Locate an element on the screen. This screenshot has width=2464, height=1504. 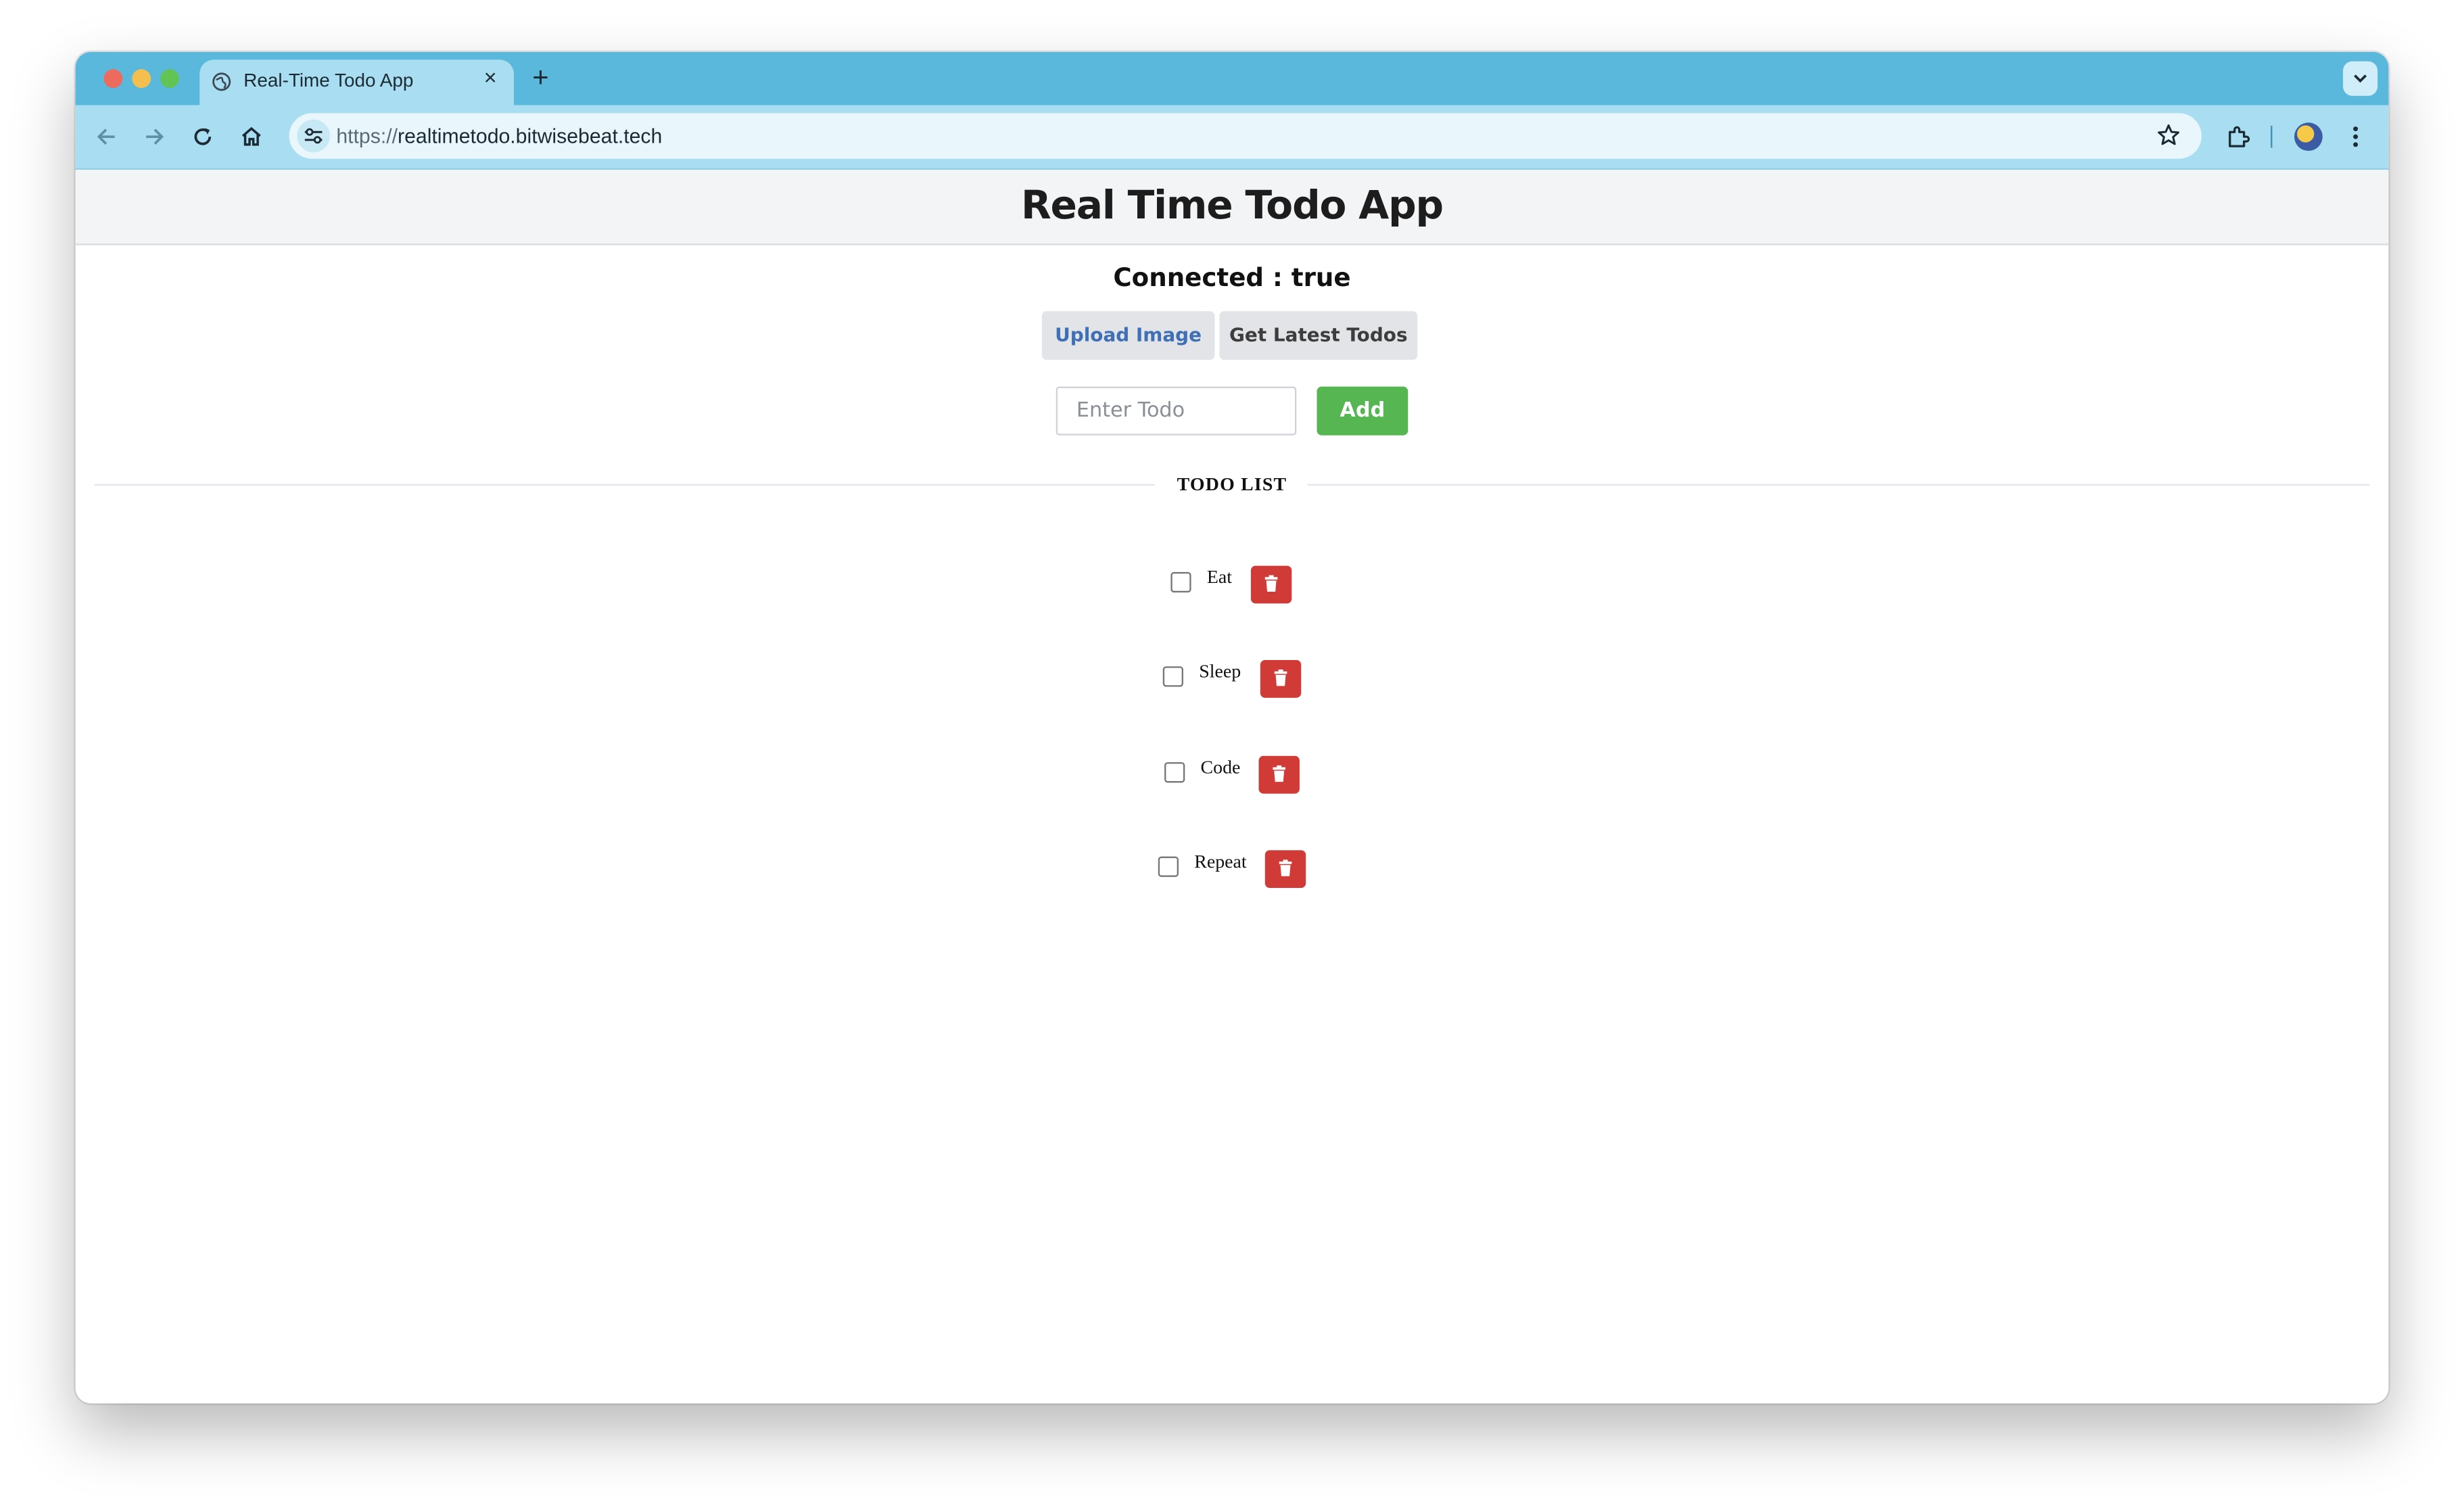
add-todo-button: Add is located at coordinates (1362, 411).